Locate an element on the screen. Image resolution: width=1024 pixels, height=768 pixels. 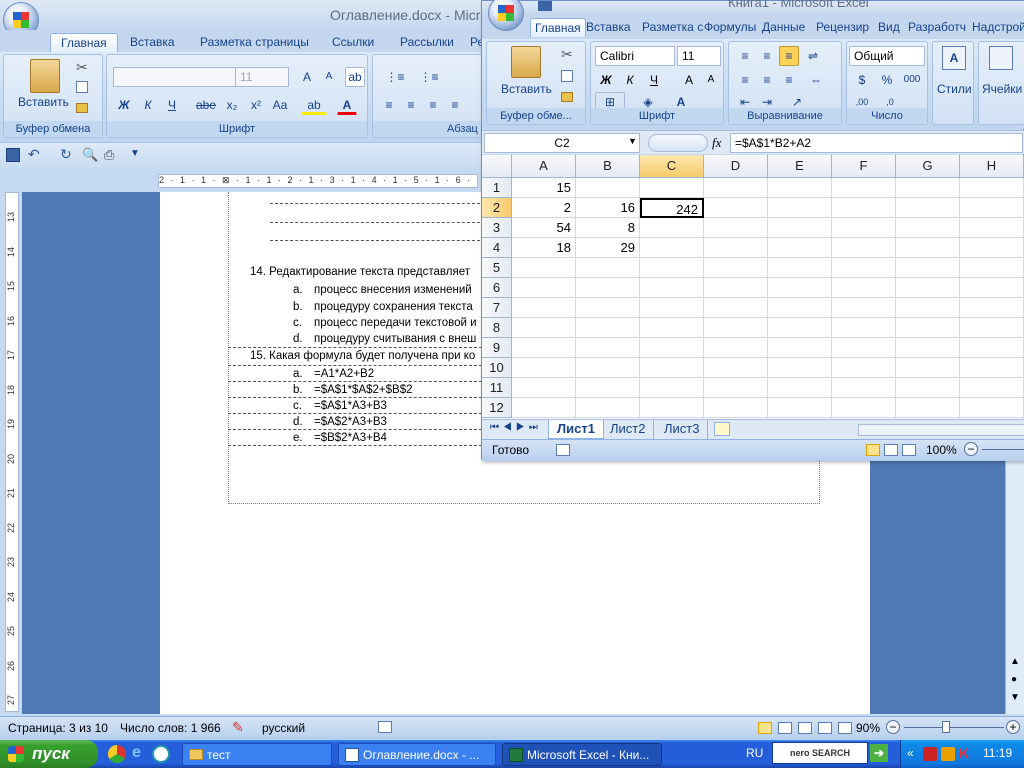
word-tab-insert: Вставка is located at coordinates (152, 42).